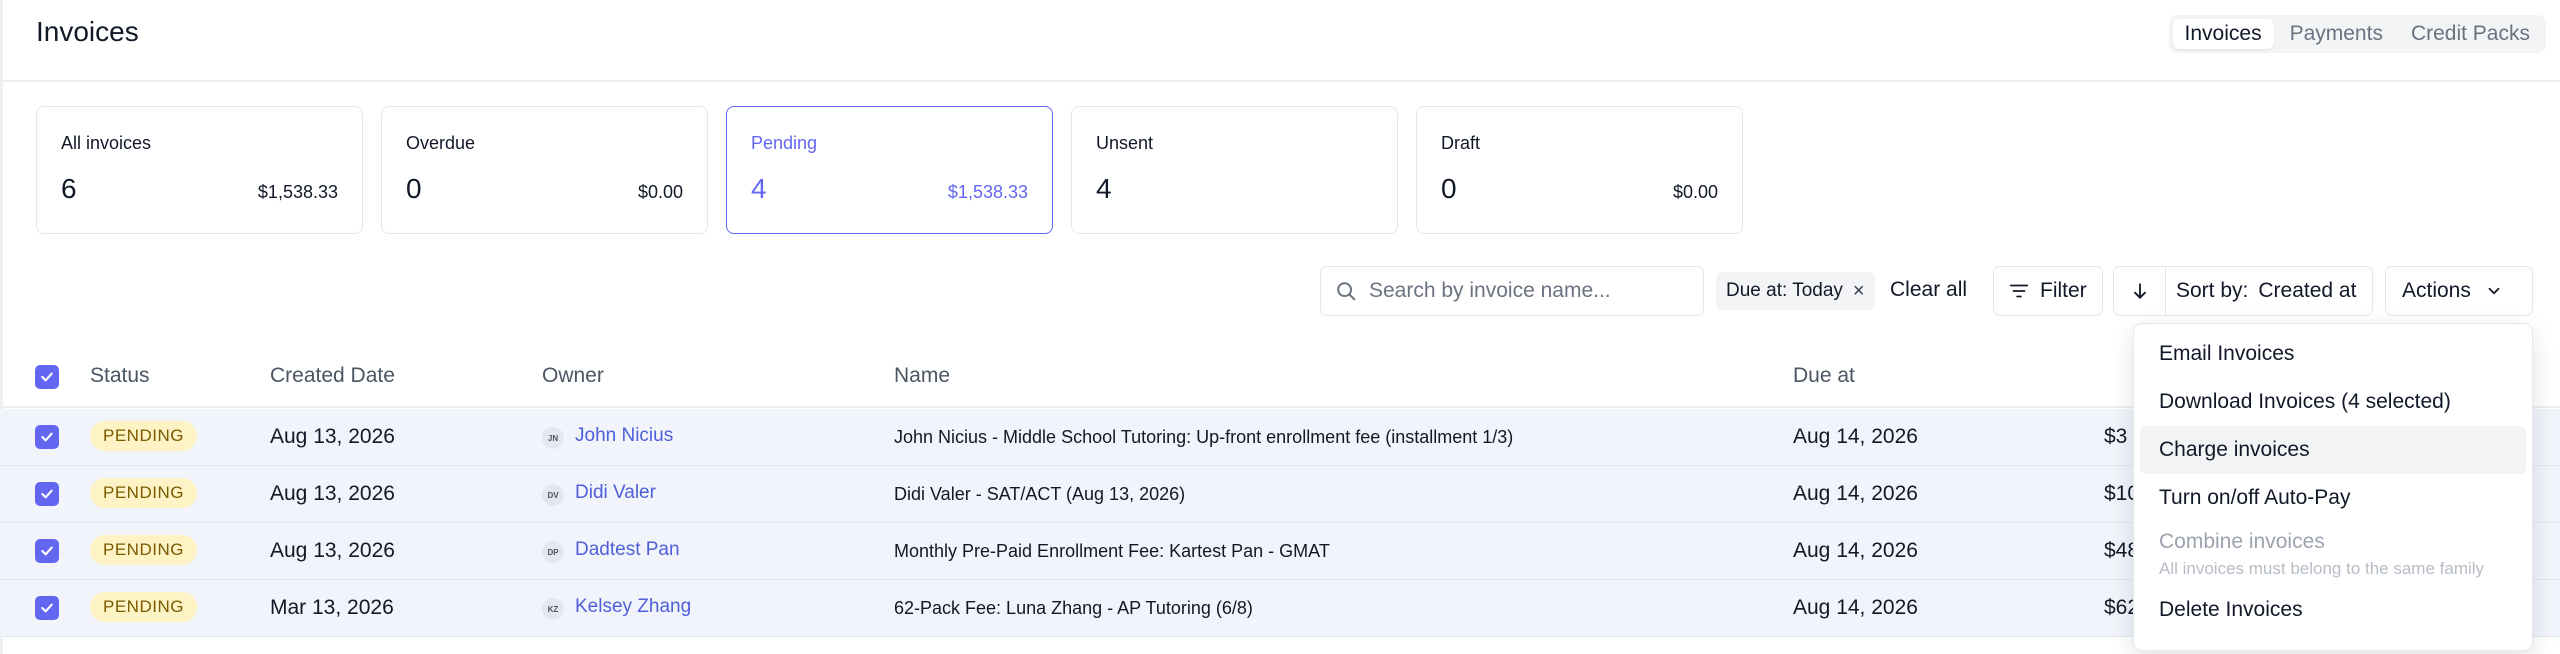  Describe the element at coordinates (1461, 143) in the screenshot. I see `stat-label: Draft` at that location.